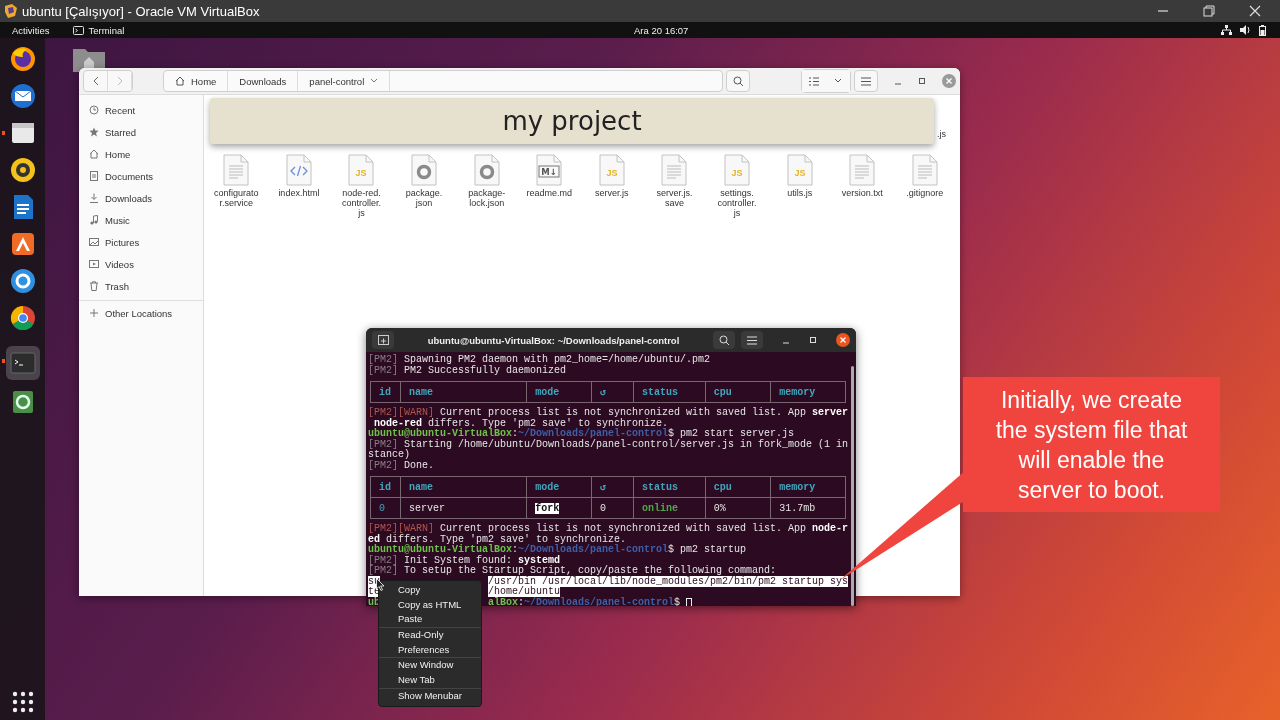 This screenshot has width=1280, height=720. What do you see at coordinates (738, 392) in the screenshot?
I see `table-header-cell: cpu` at bounding box center [738, 392].